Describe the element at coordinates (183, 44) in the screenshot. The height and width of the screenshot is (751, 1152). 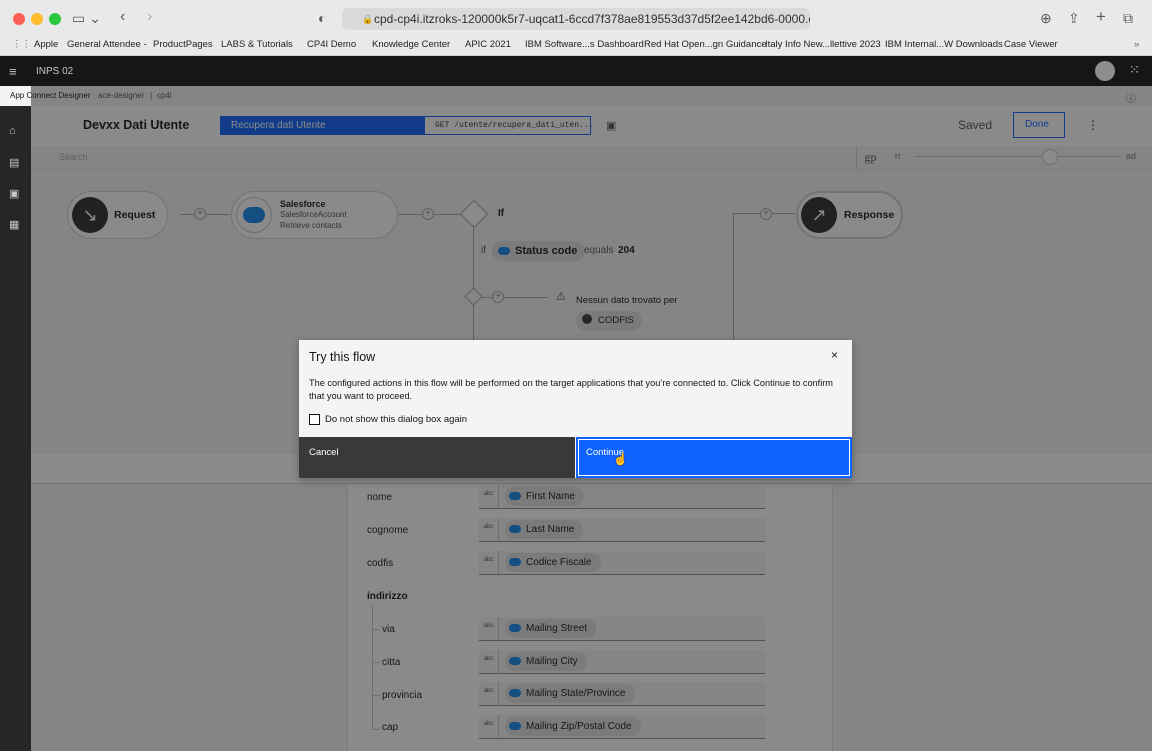
I see `bookmark-item: ProductPages` at that location.